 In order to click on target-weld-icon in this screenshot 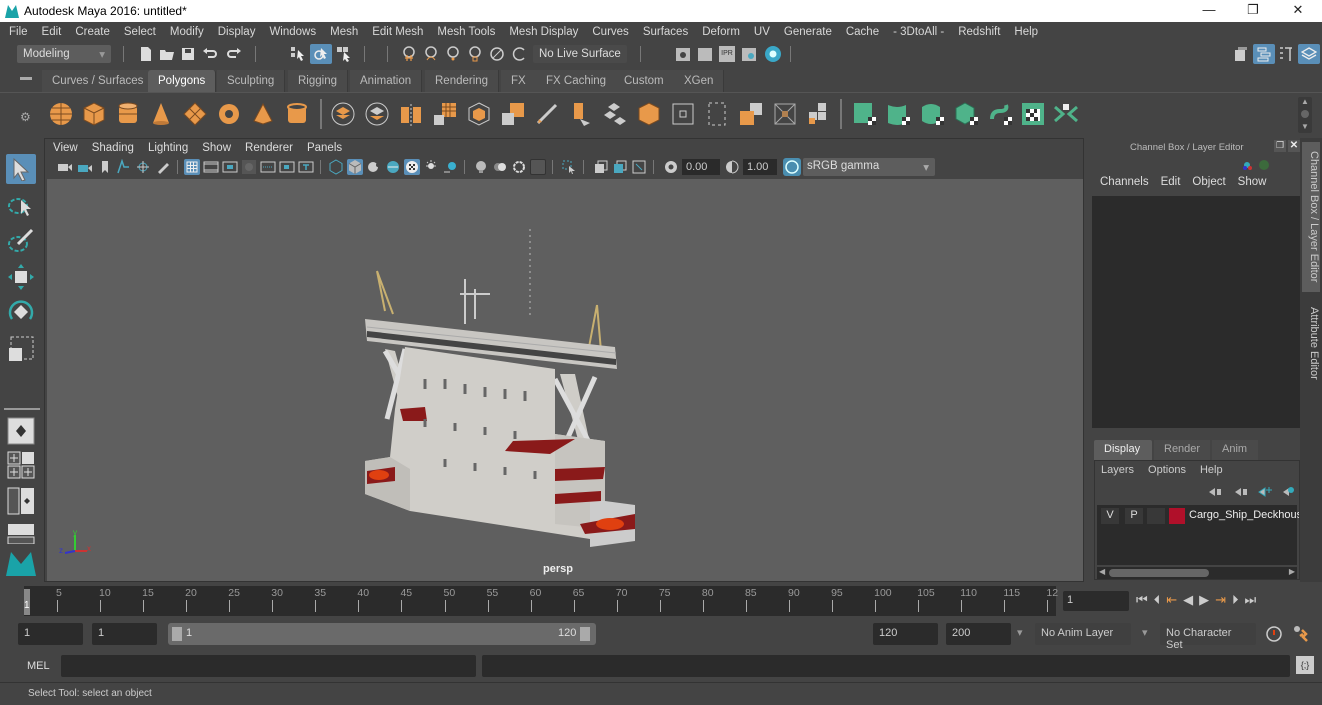, I will do `click(785, 114)`.